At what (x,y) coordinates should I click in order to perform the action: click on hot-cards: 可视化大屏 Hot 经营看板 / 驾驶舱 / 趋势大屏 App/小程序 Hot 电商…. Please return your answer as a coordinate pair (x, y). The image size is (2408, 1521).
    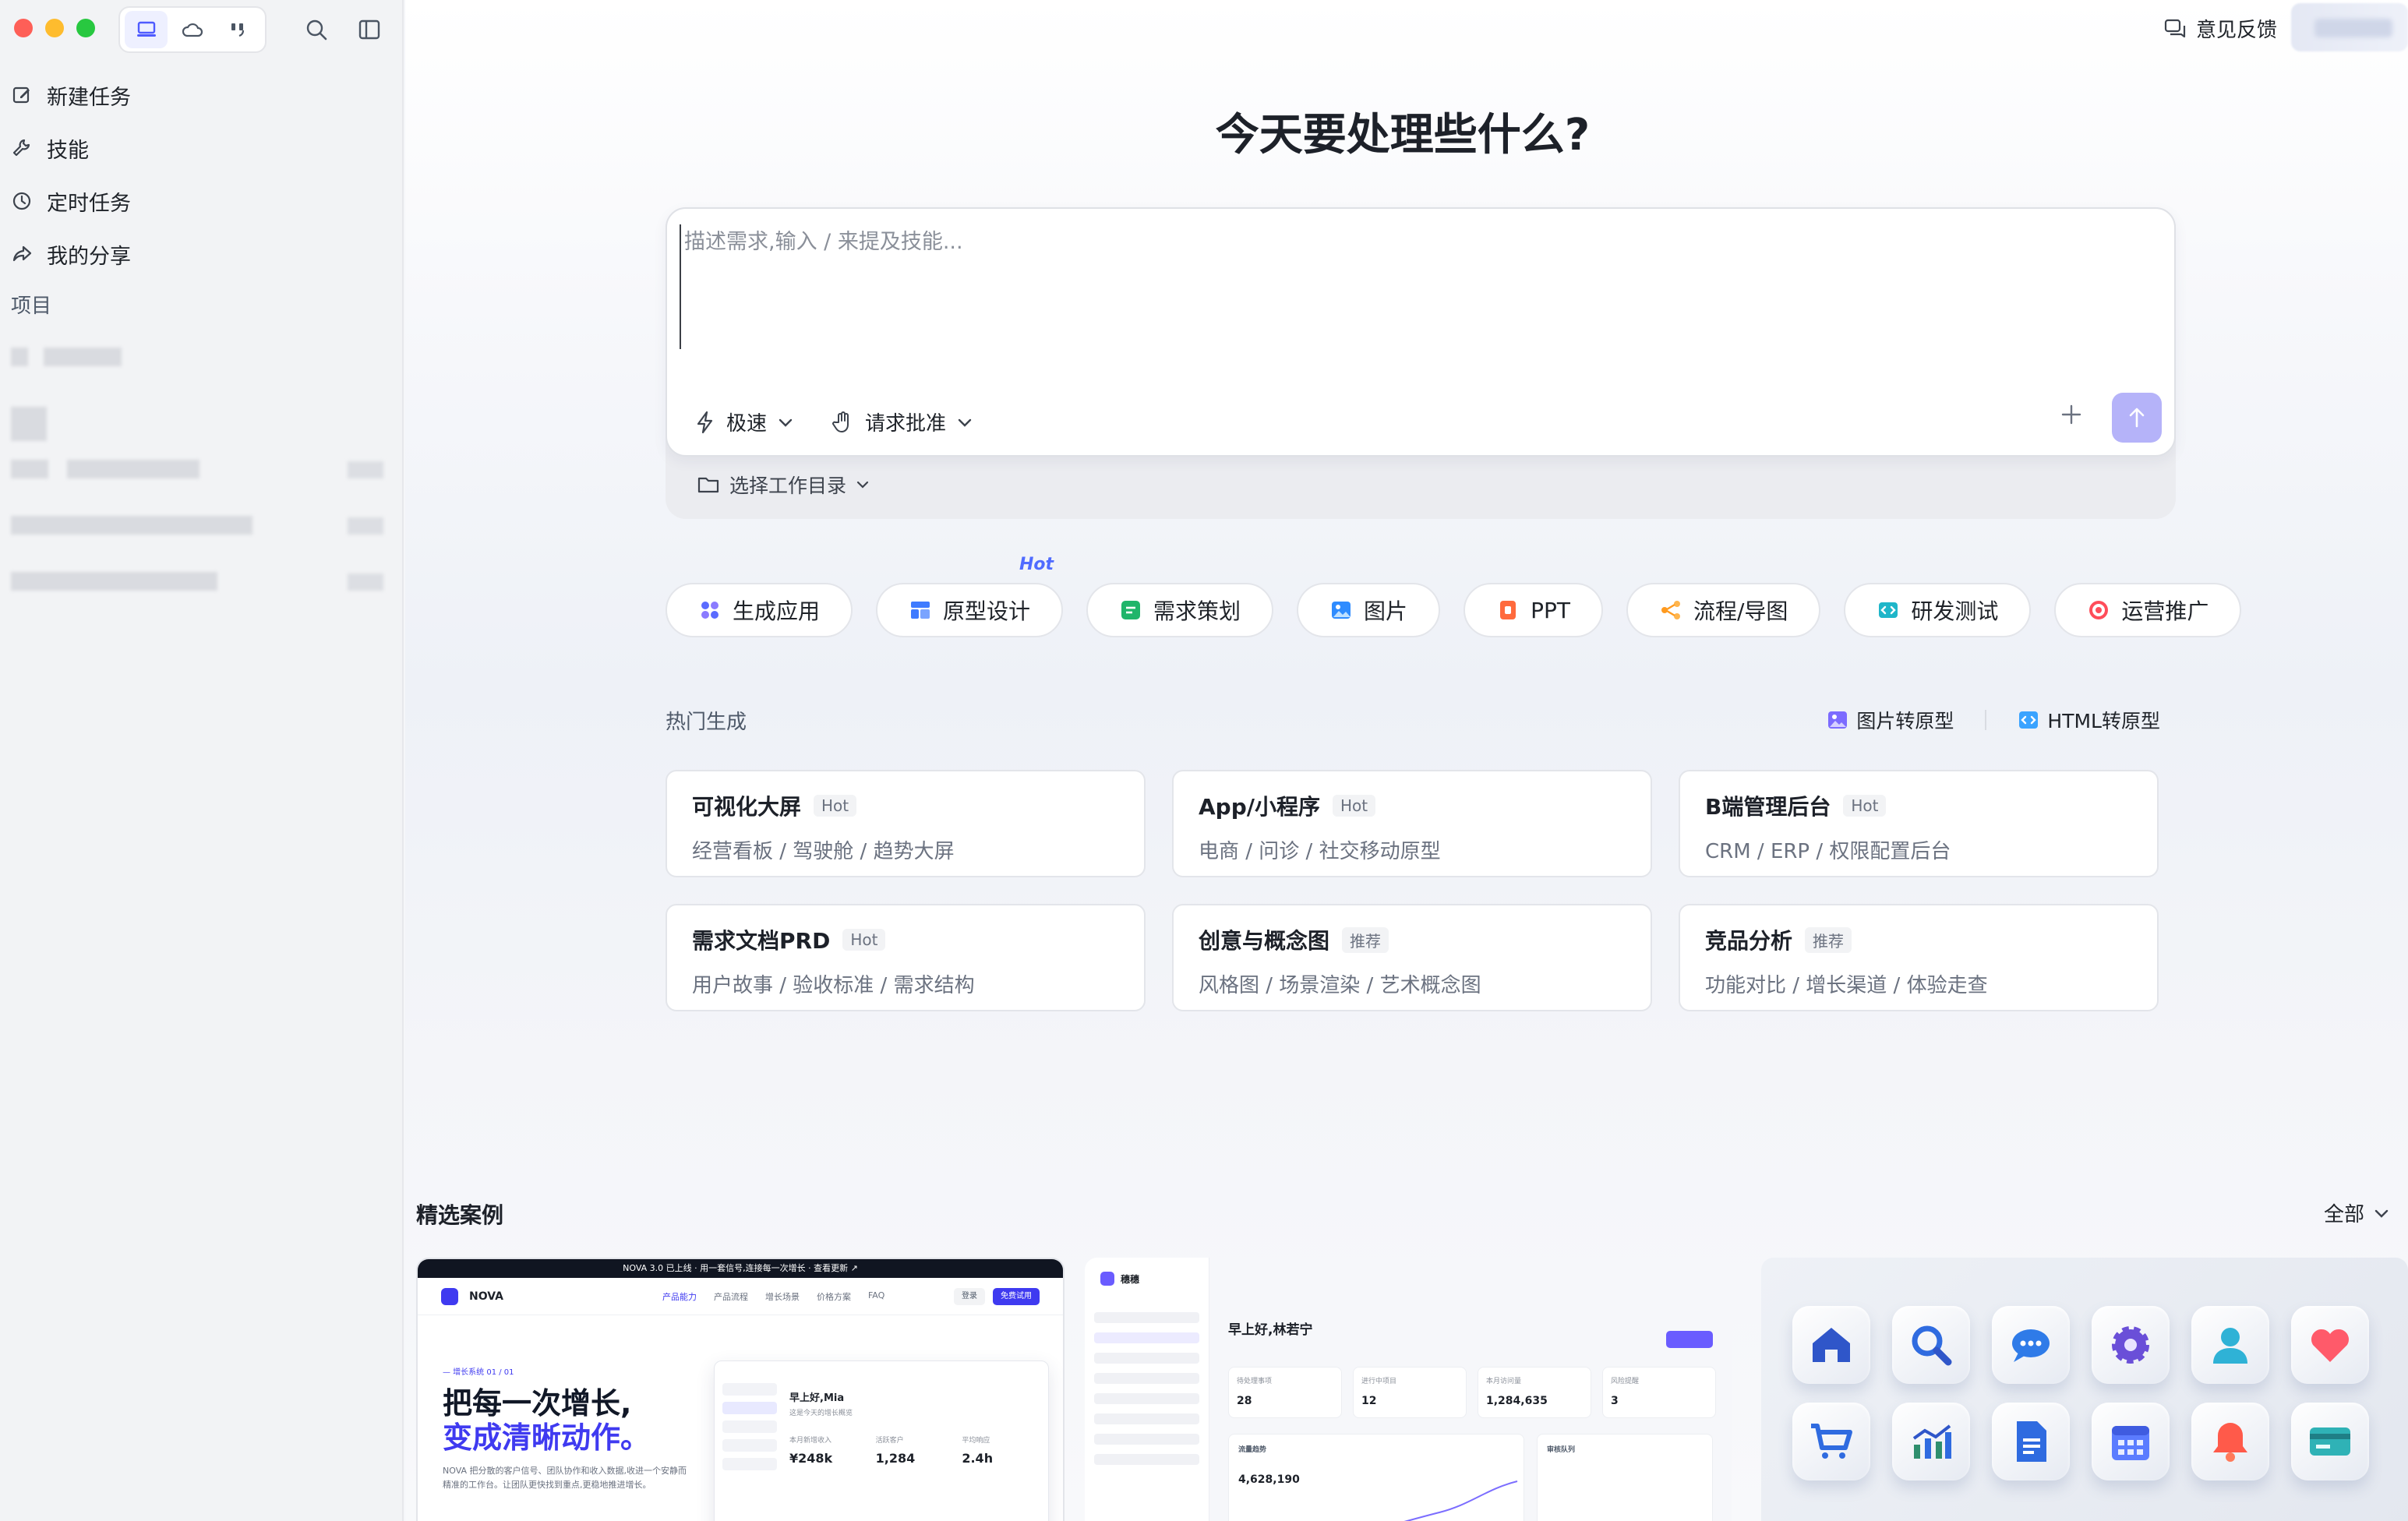
    Looking at the image, I should click on (1421, 890).